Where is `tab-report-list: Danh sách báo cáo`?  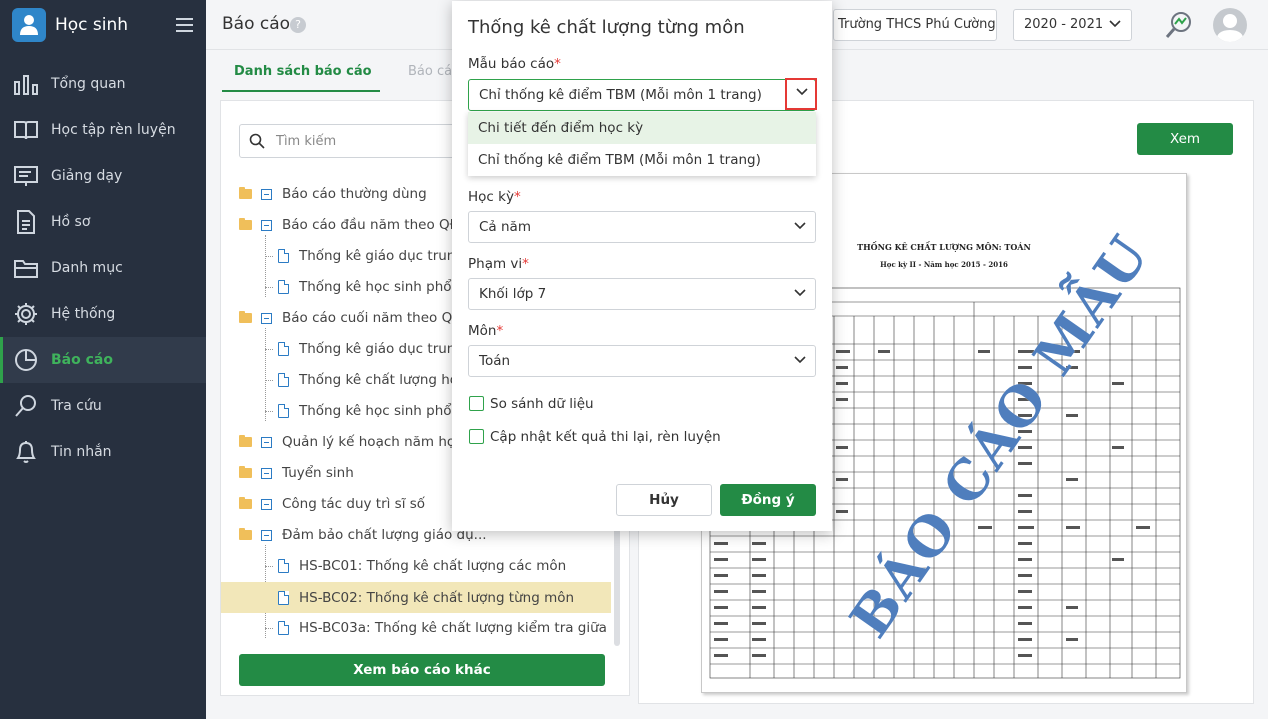
tab-report-list: Danh sách báo cáo is located at coordinates (303, 71).